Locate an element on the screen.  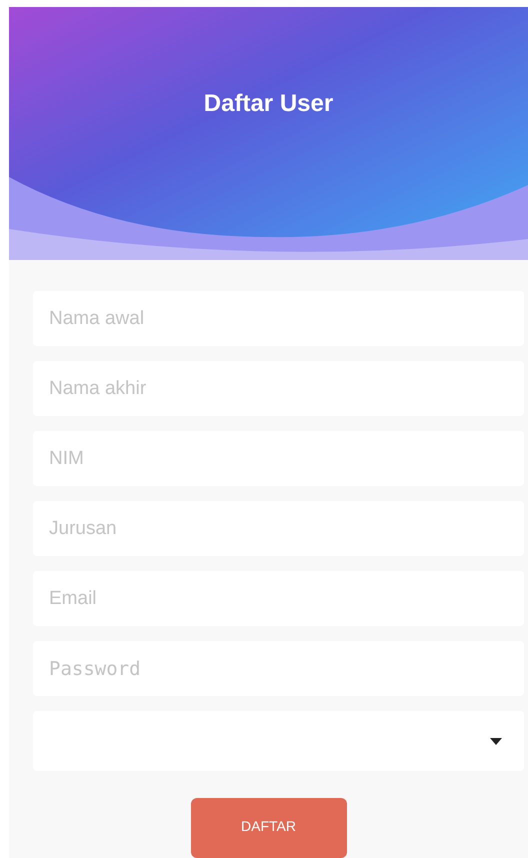
input-field: Email is located at coordinates (278, 598).